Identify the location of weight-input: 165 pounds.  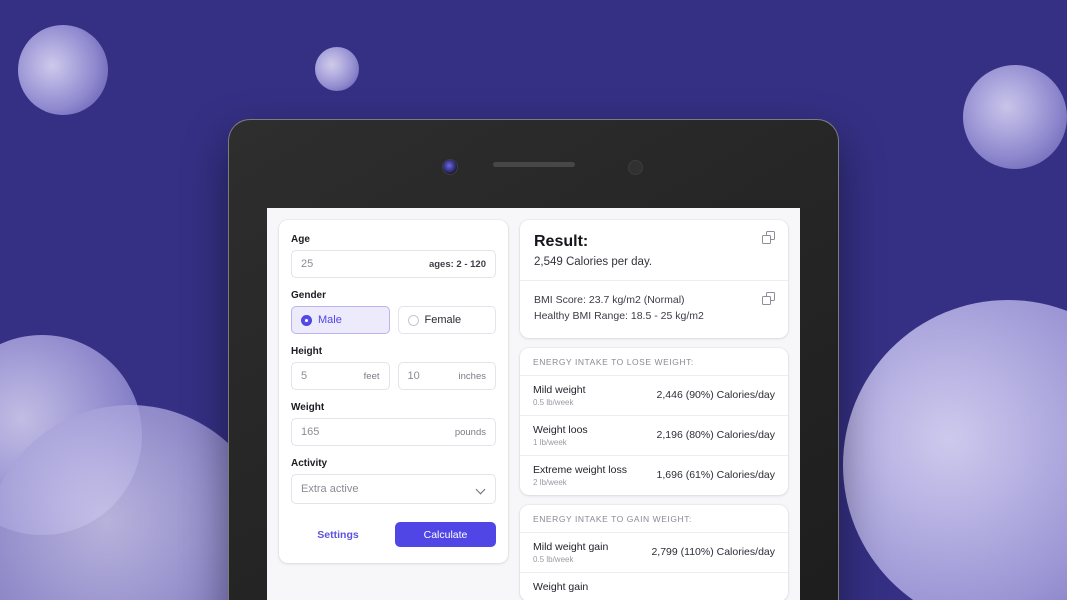
(393, 432).